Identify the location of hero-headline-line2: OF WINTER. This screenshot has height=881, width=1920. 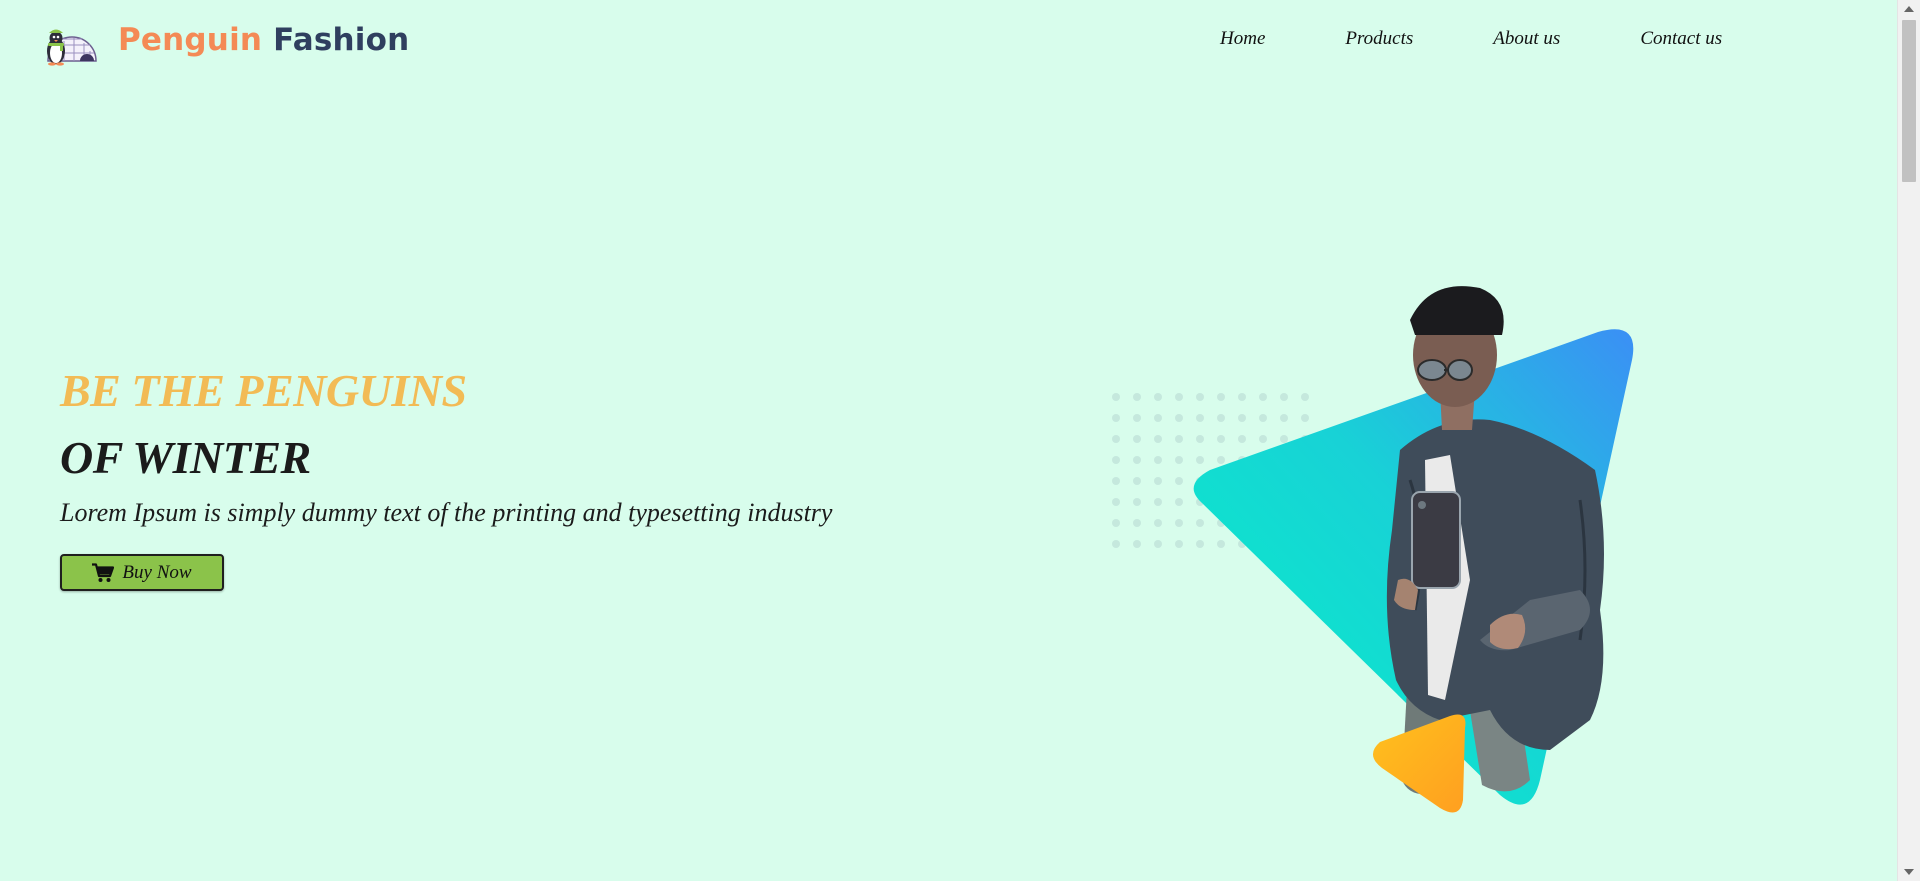
(185, 457).